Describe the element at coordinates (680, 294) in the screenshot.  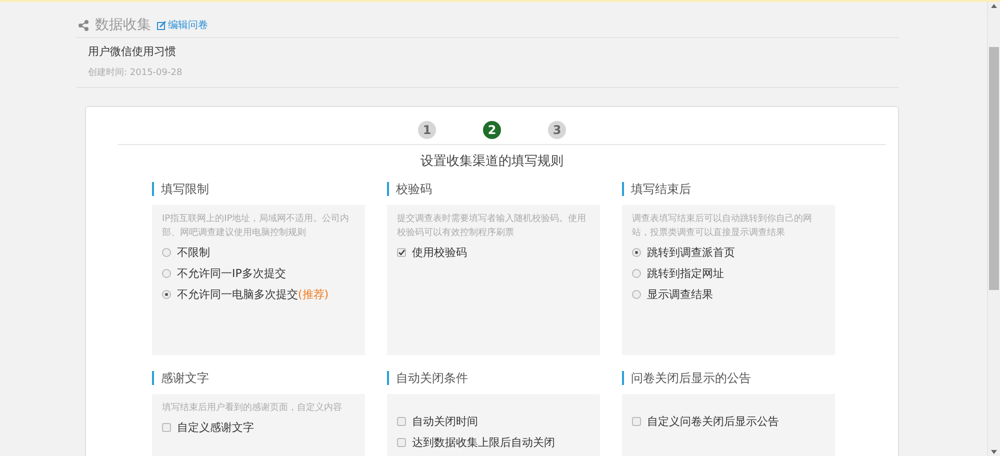
I see `option-label: 显示调查结果` at that location.